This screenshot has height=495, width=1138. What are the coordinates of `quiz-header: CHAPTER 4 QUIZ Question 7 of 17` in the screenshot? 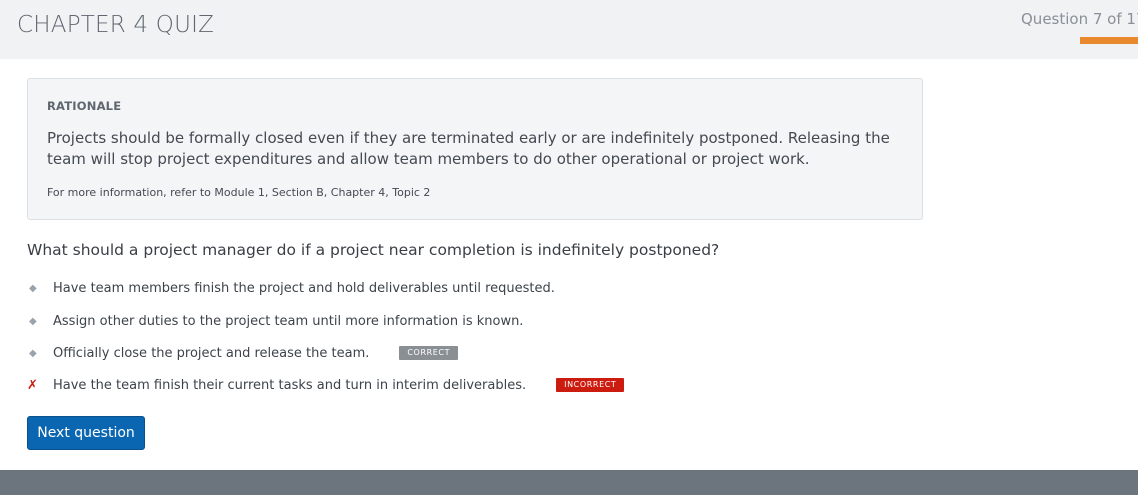 It's located at (569, 29).